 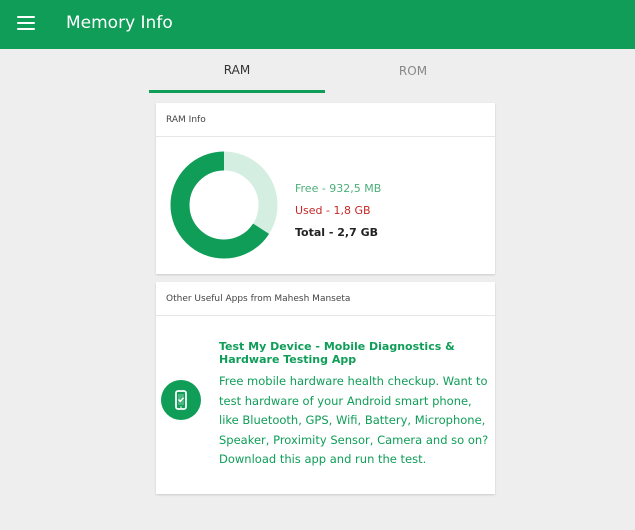 What do you see at coordinates (325, 120) in the screenshot?
I see `ram-card-header: RAM Info` at bounding box center [325, 120].